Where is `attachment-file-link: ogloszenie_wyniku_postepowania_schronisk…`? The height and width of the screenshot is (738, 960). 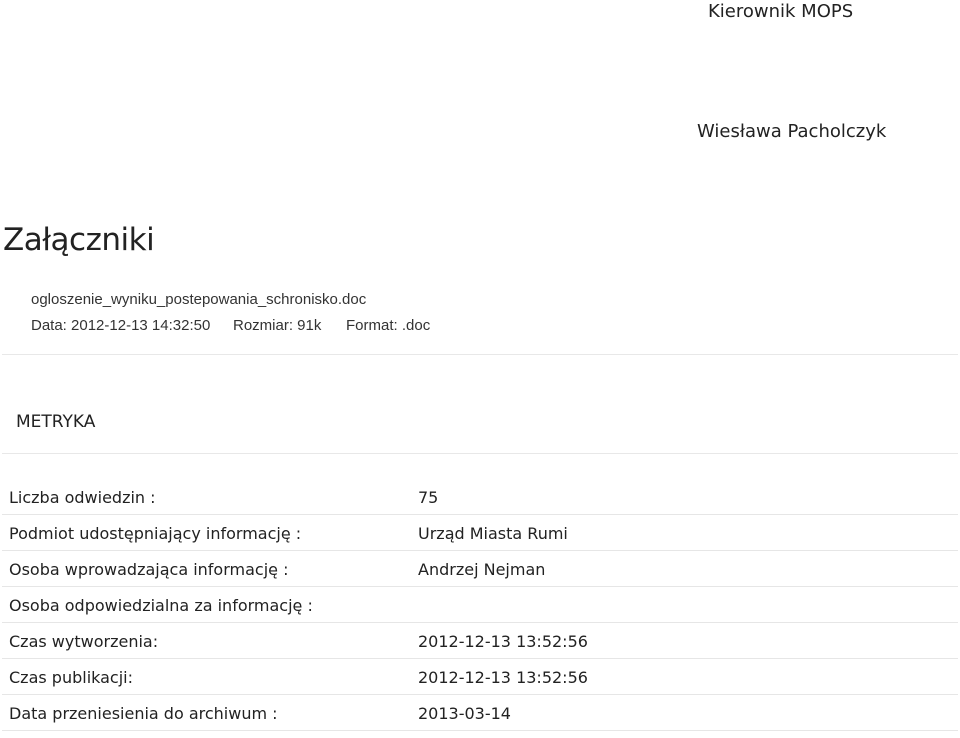 attachment-file-link: ogloszenie_wyniku_postepowania_schronisk… is located at coordinates (198, 300).